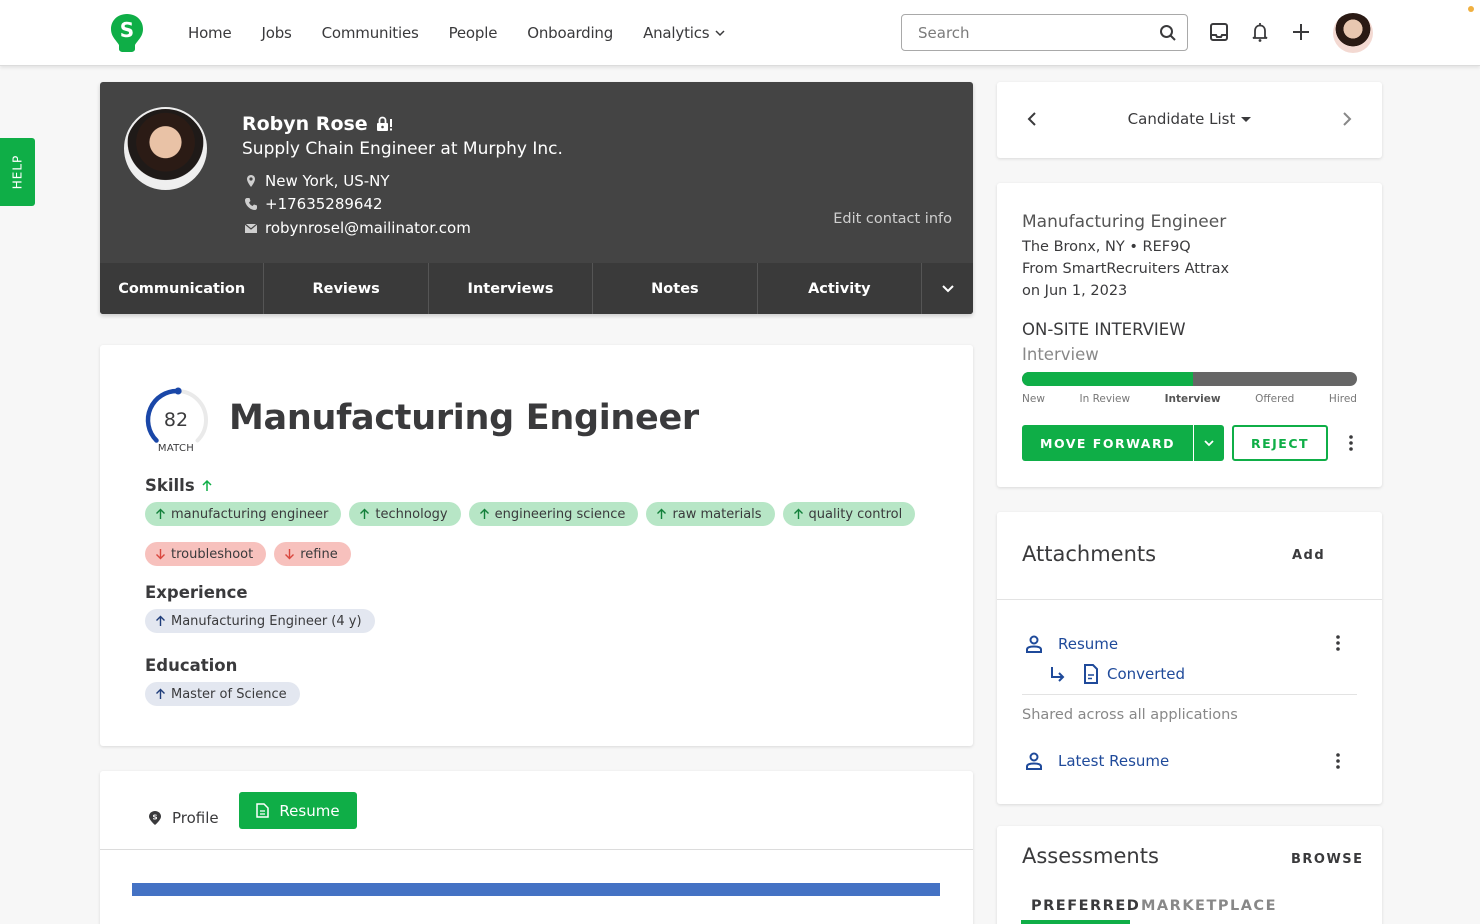  I want to click on status-dot, so click(1471, 9).